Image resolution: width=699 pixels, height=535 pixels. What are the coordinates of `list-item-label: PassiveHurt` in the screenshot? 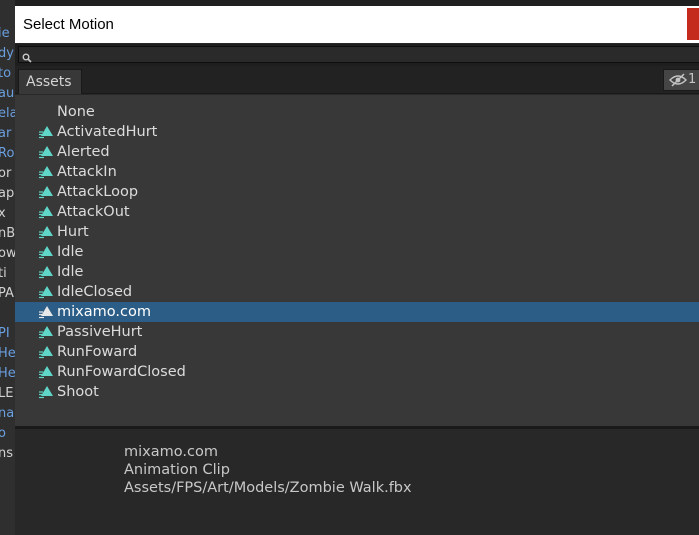 It's located at (100, 332).